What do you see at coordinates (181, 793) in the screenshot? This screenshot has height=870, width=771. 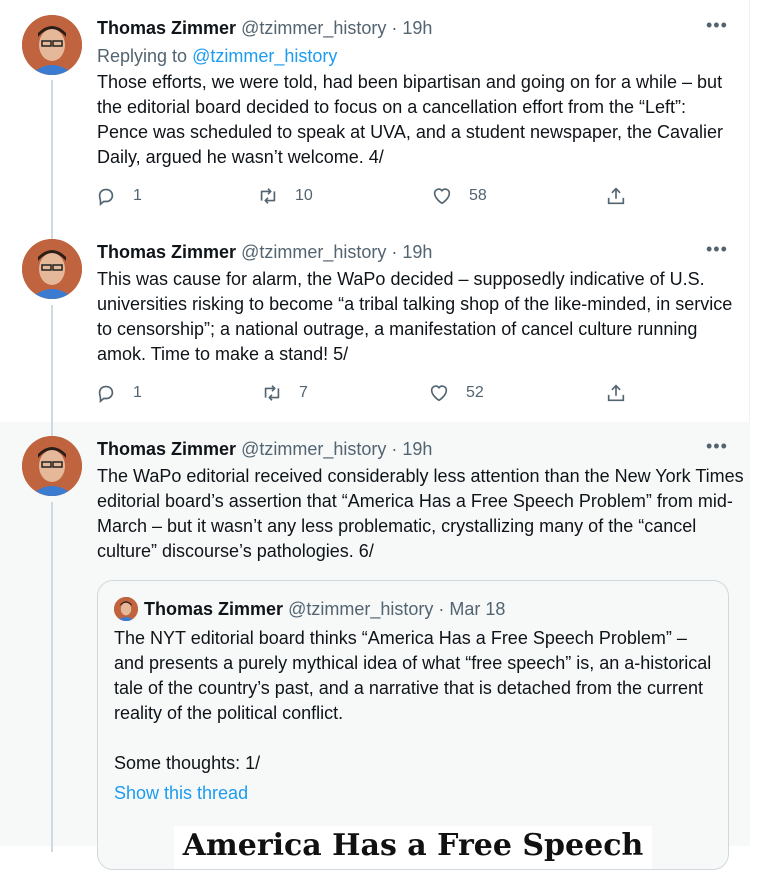 I see `show-thread-link: Show this thread` at bounding box center [181, 793].